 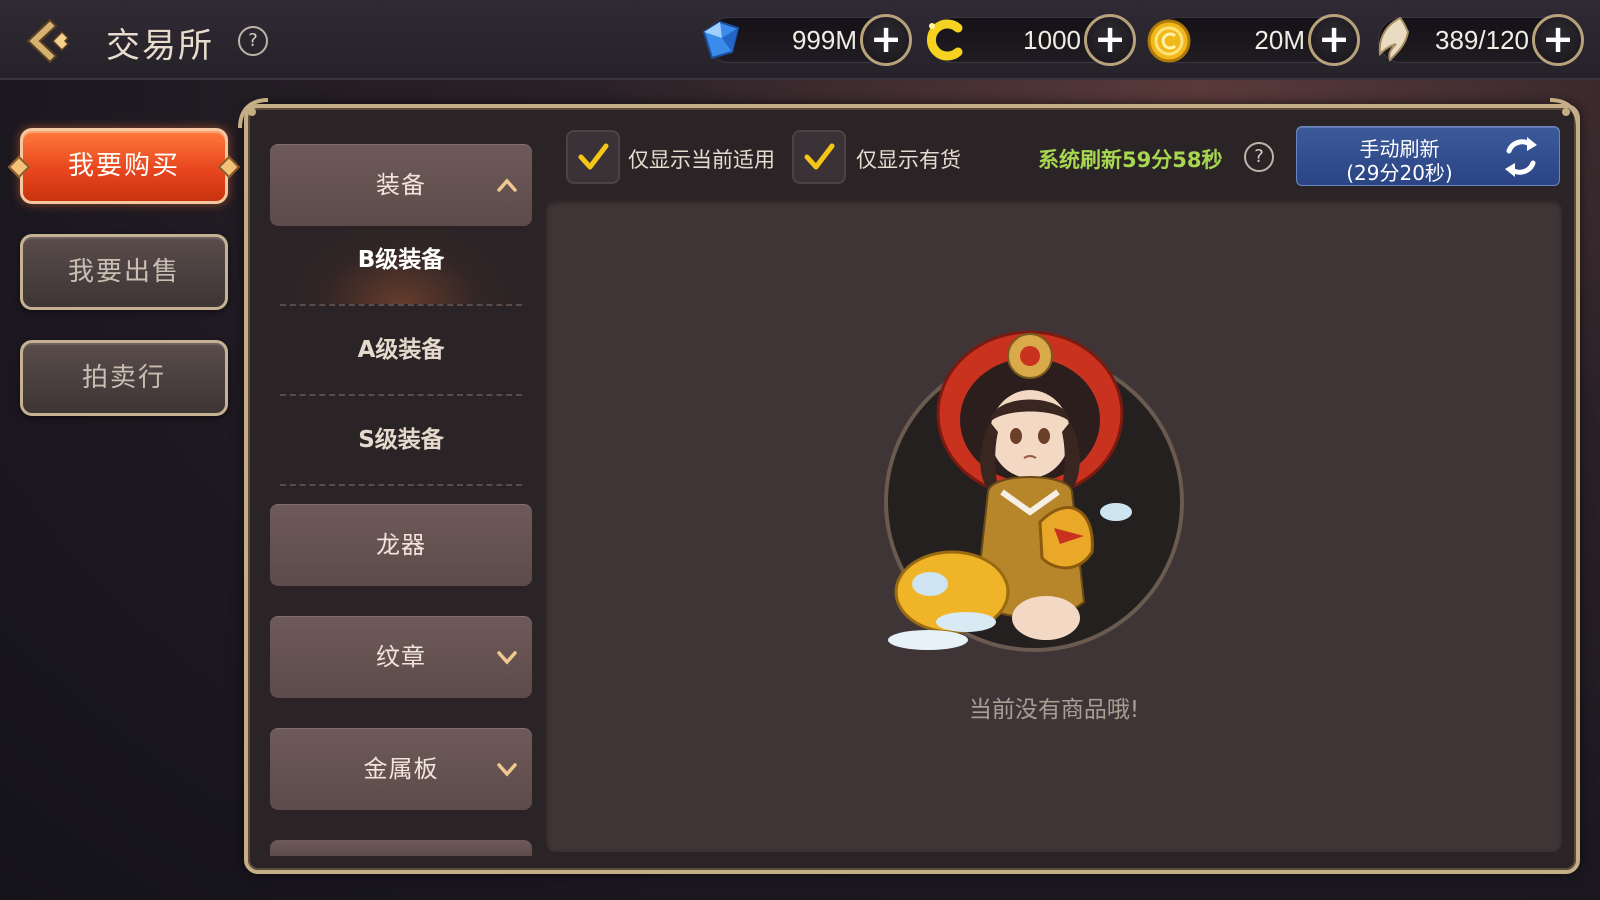 I want to click on add-gems-button: +, so click(x=886, y=40).